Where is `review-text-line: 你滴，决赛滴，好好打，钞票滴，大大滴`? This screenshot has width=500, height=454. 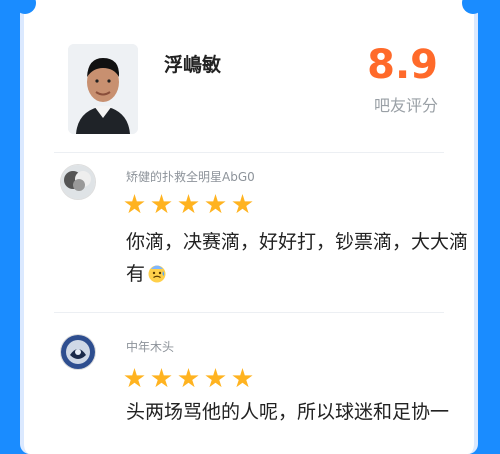 review-text-line: 你滴，决赛滴，好好打，钞票滴，大大滴 is located at coordinates (297, 242).